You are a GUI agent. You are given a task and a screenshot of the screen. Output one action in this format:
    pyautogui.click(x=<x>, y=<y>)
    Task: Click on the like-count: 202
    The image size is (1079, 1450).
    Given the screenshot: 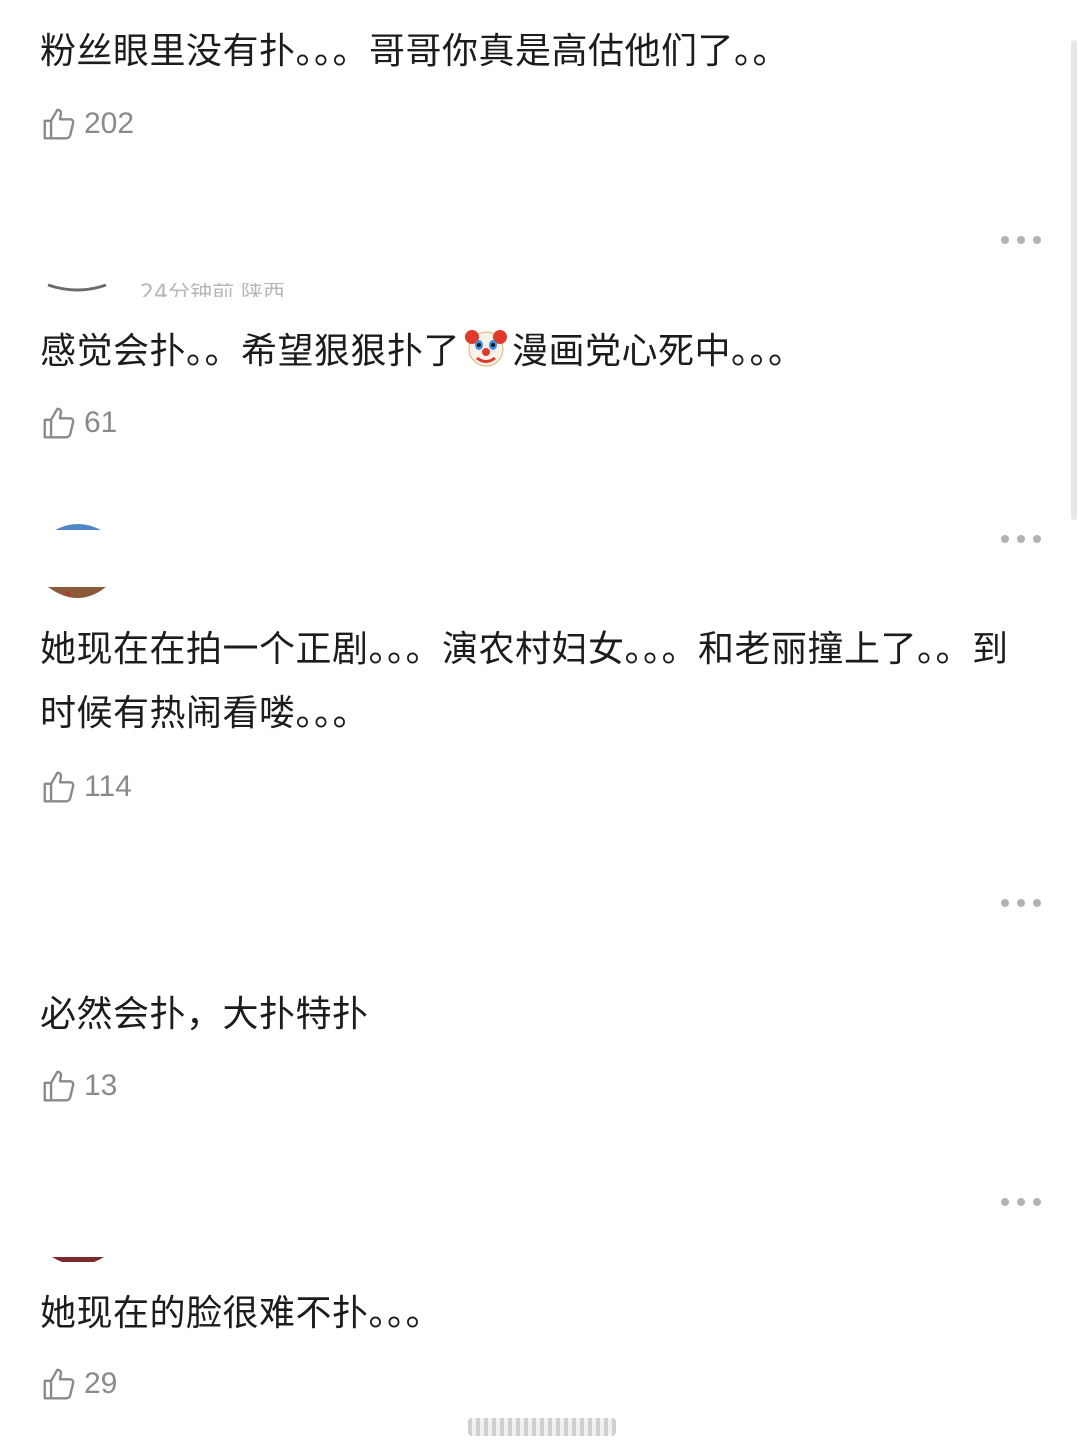 What is the action you would take?
    pyautogui.click(x=109, y=123)
    